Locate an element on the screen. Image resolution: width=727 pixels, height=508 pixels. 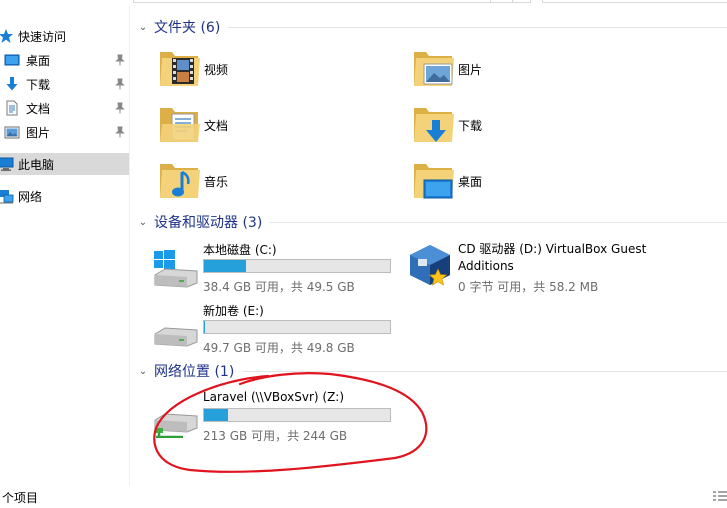
folder-videos: 视频 is located at coordinates (258, 70).